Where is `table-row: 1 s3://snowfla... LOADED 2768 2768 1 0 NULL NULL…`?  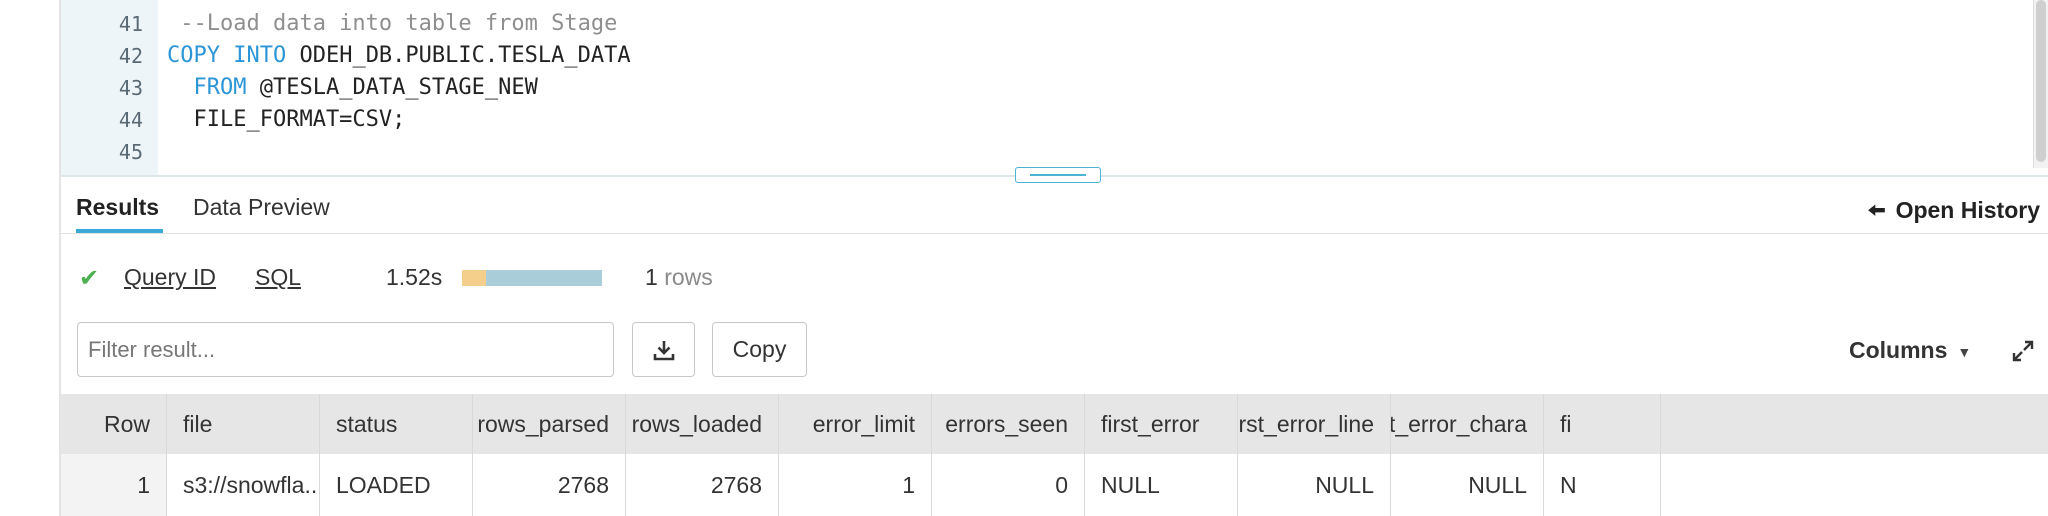 table-row: 1 s3://snowfla... LOADED 2768 2768 1 0 NULL NULL… is located at coordinates (1054, 485).